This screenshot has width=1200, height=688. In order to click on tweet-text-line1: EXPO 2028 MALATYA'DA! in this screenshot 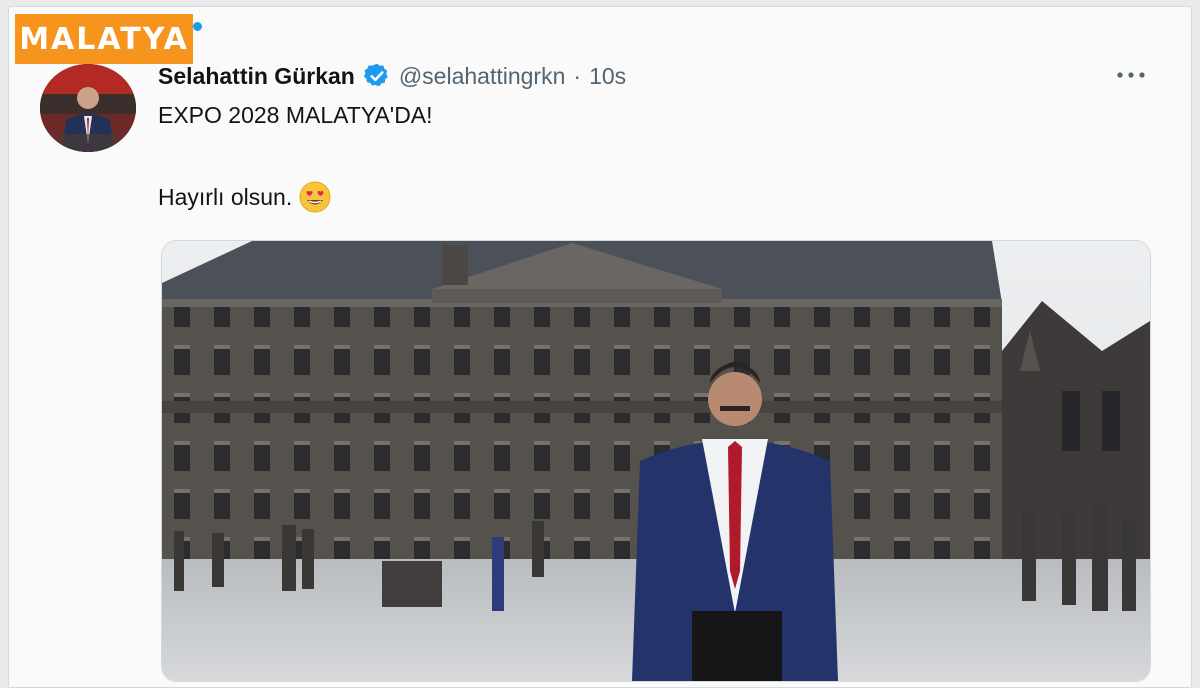, I will do `click(295, 115)`.